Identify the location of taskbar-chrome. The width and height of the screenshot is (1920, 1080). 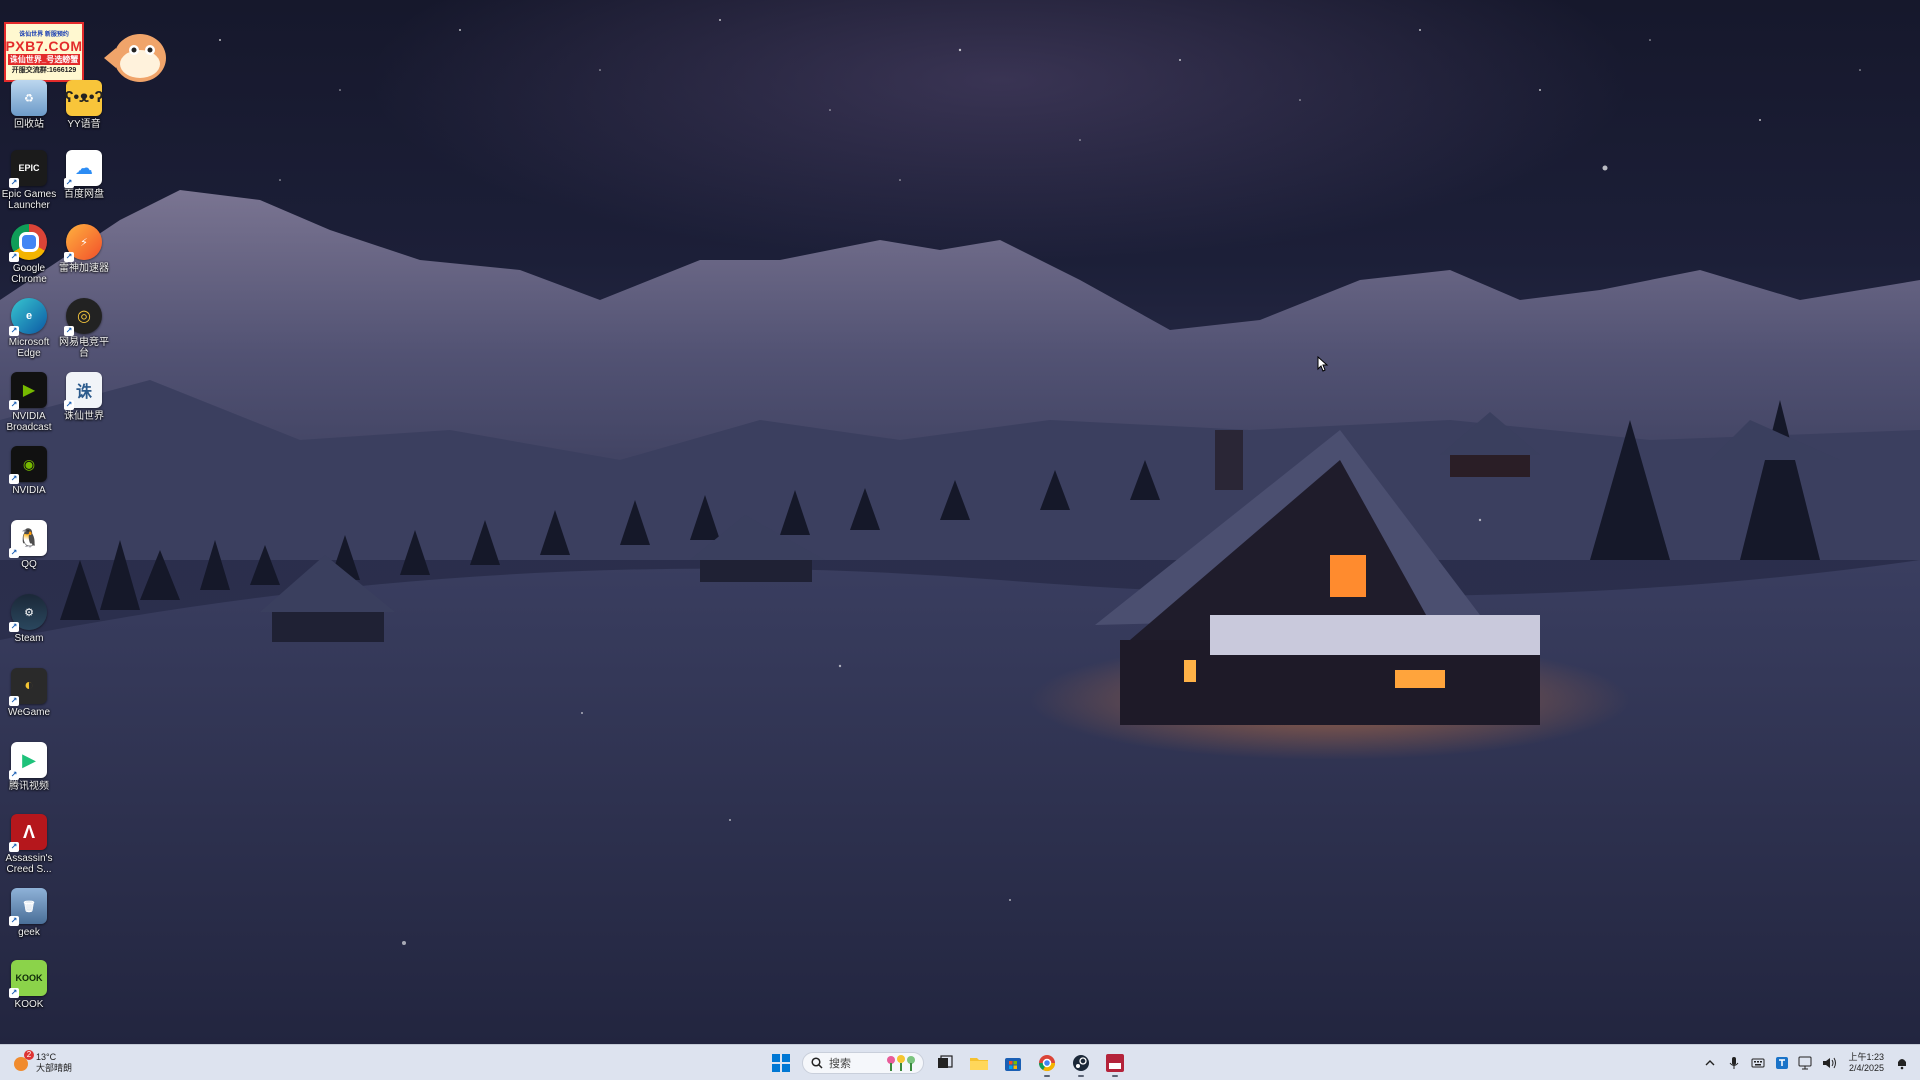
(1047, 1063).